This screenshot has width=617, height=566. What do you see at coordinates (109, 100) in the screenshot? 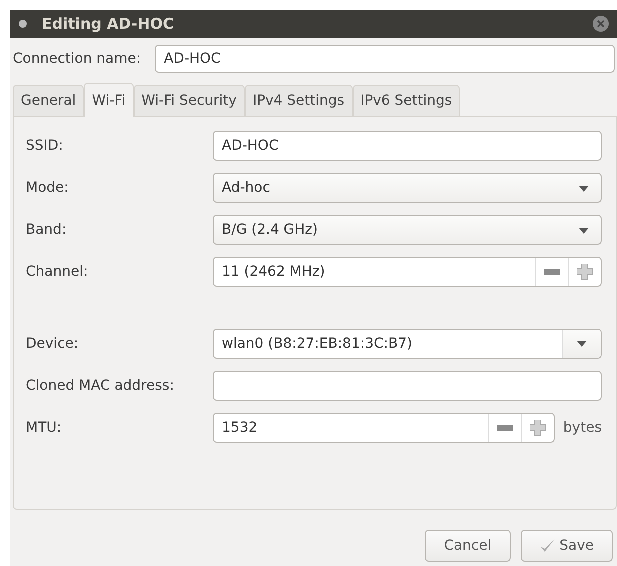
I see `tab: Wi-Fi` at bounding box center [109, 100].